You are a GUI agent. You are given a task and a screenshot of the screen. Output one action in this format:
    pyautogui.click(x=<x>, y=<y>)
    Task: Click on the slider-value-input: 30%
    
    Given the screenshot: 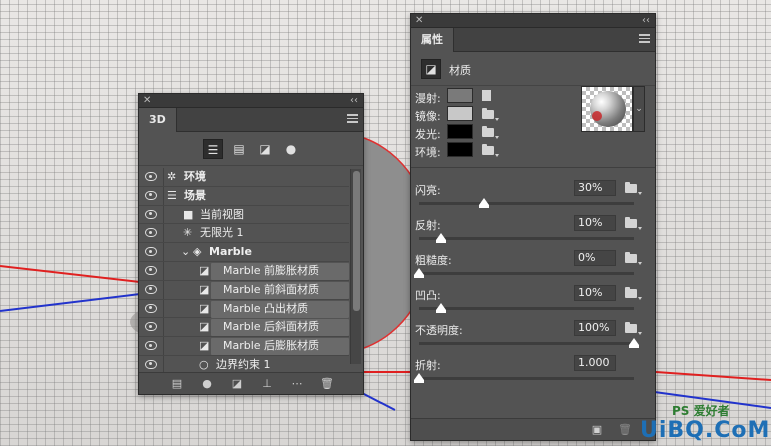 What is the action you would take?
    pyautogui.click(x=595, y=188)
    